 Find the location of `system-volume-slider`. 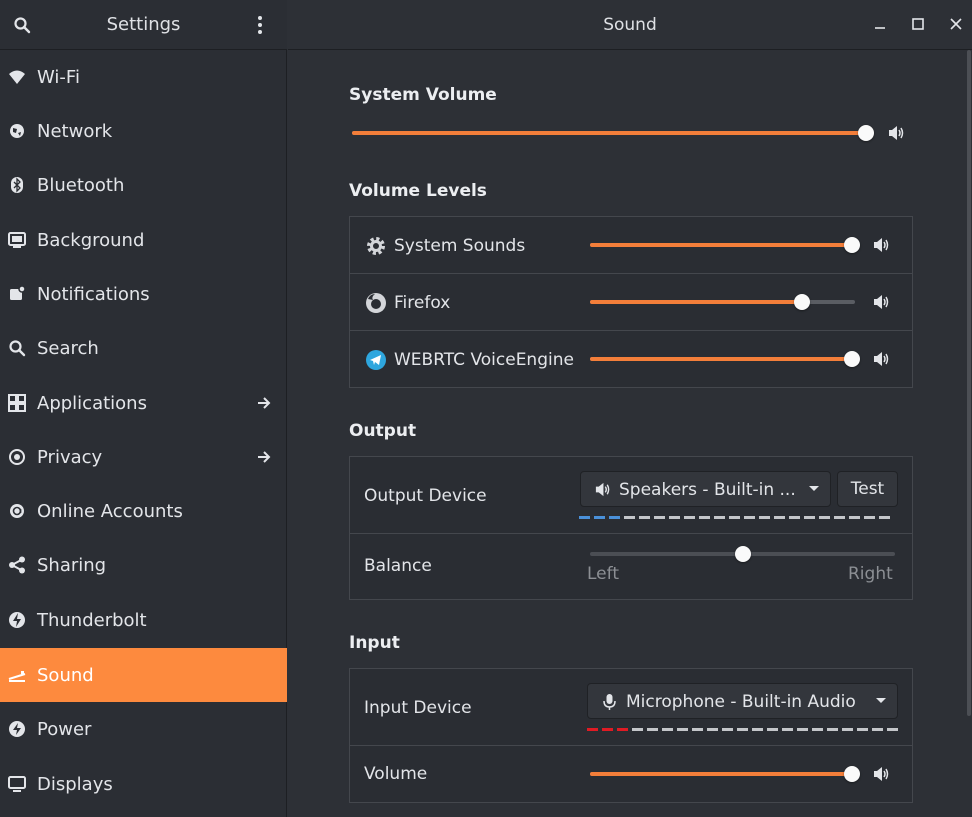

system-volume-slider is located at coordinates (613, 133).